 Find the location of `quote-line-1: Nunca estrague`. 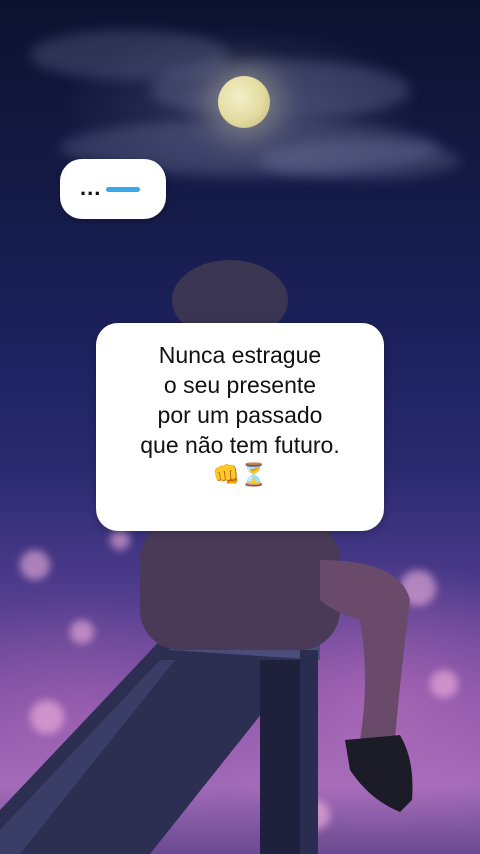

quote-line-1: Nunca estrague is located at coordinates (240, 355).